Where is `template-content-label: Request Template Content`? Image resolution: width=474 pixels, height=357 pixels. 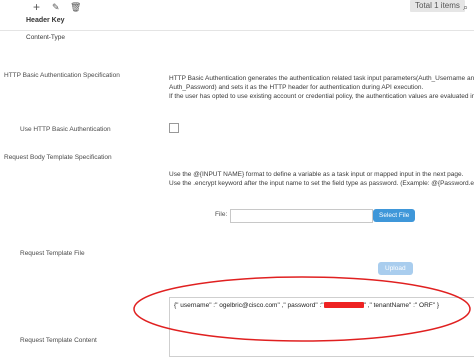
template-content-label: Request Template Content is located at coordinates (58, 340).